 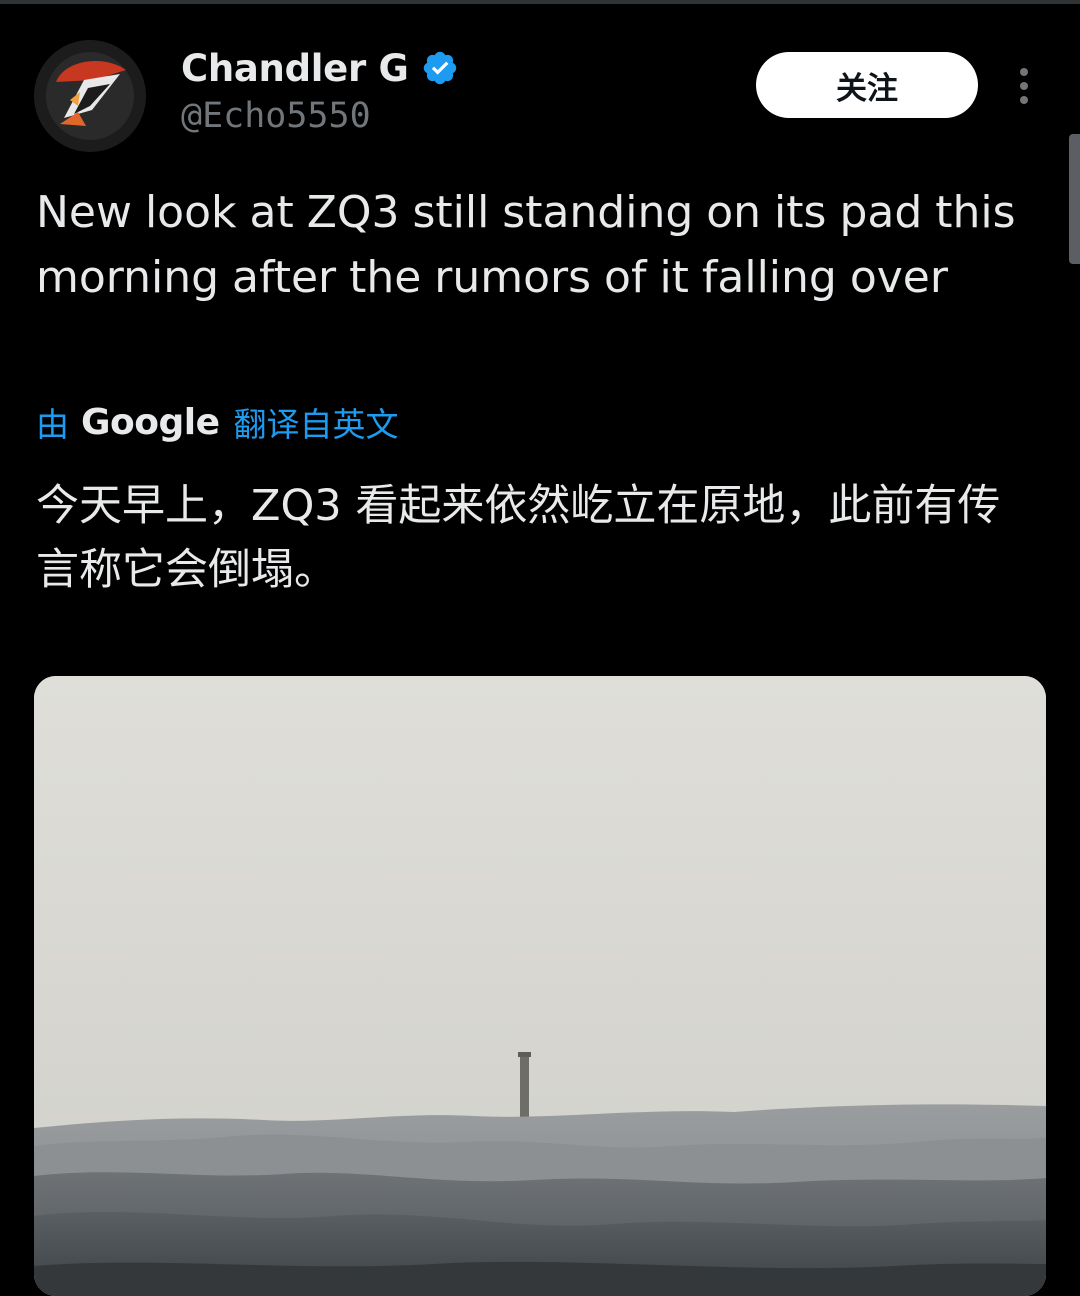 What do you see at coordinates (52, 424) in the screenshot?
I see `translation-prefix: 由` at bounding box center [52, 424].